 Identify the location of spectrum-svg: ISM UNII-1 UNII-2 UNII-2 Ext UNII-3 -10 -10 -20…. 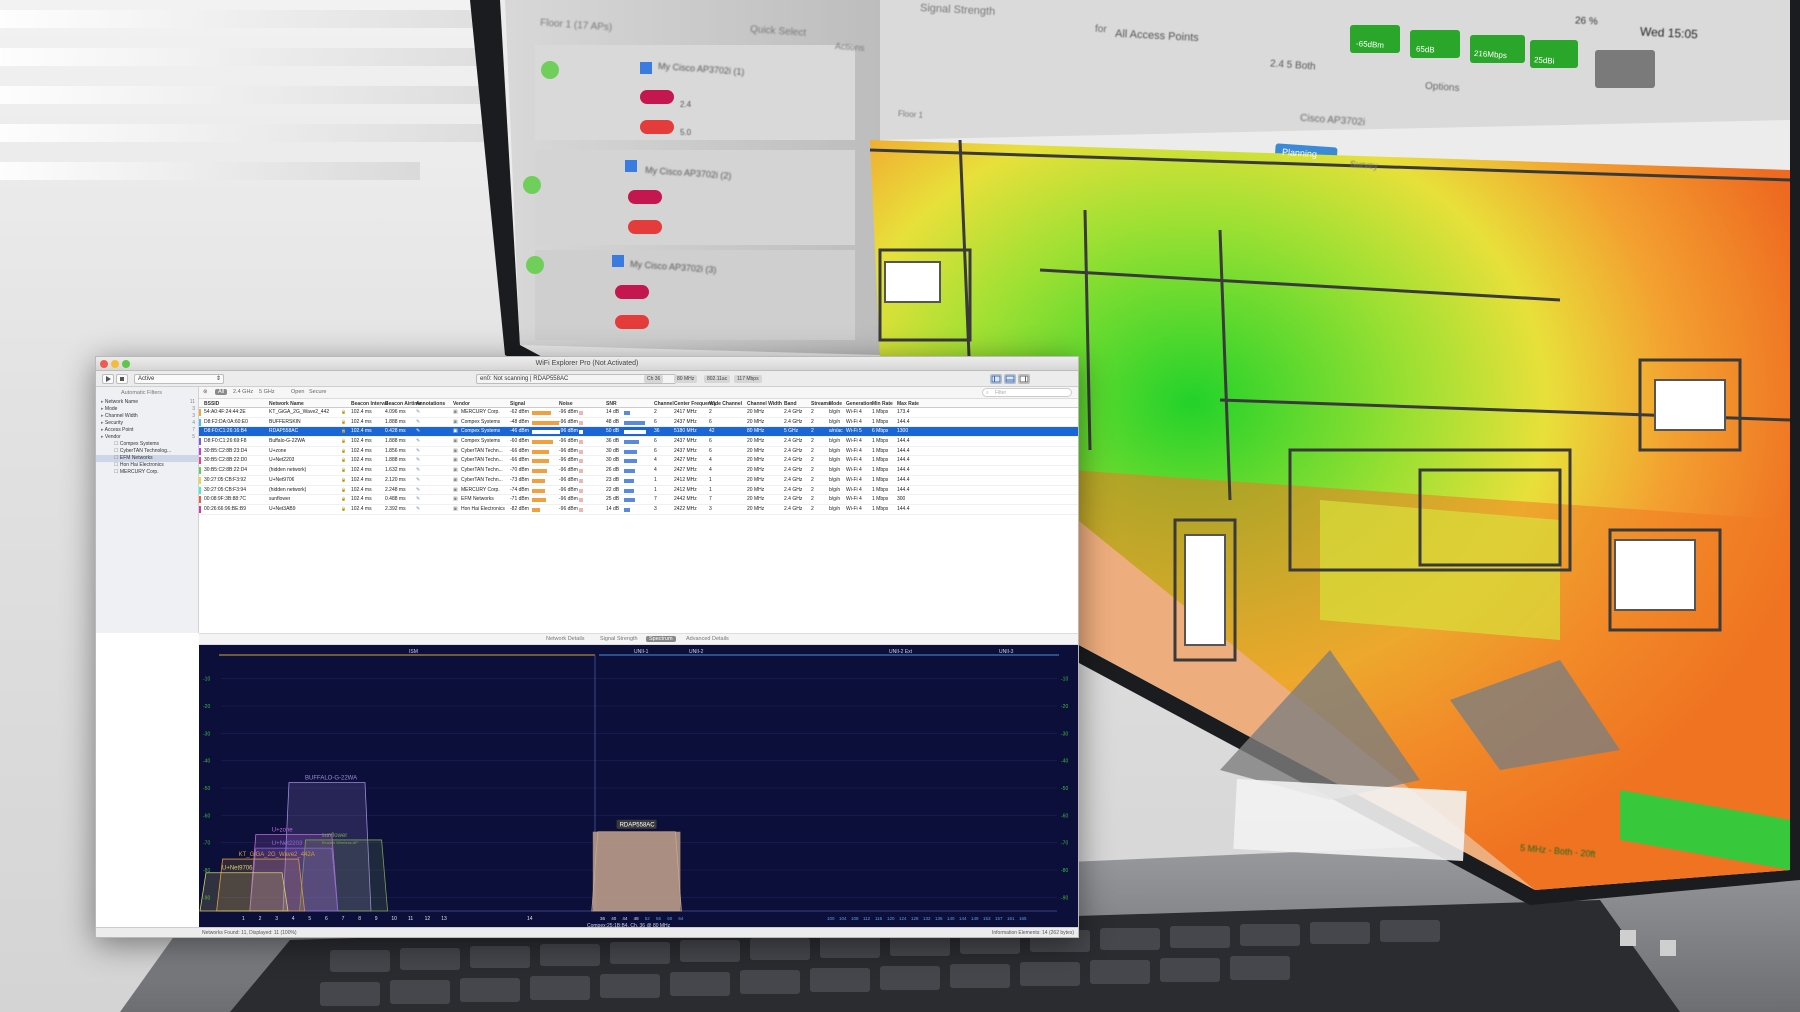
(633, 789).